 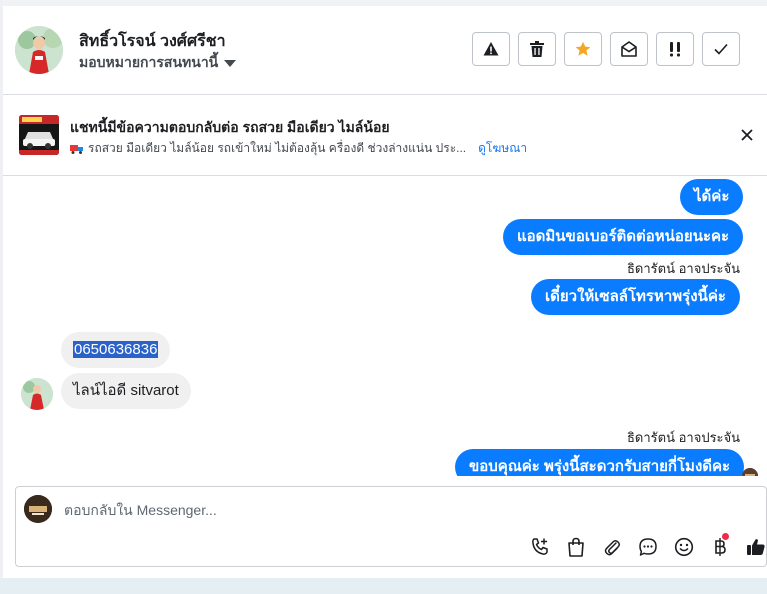 I want to click on star-button, so click(x=583, y=49).